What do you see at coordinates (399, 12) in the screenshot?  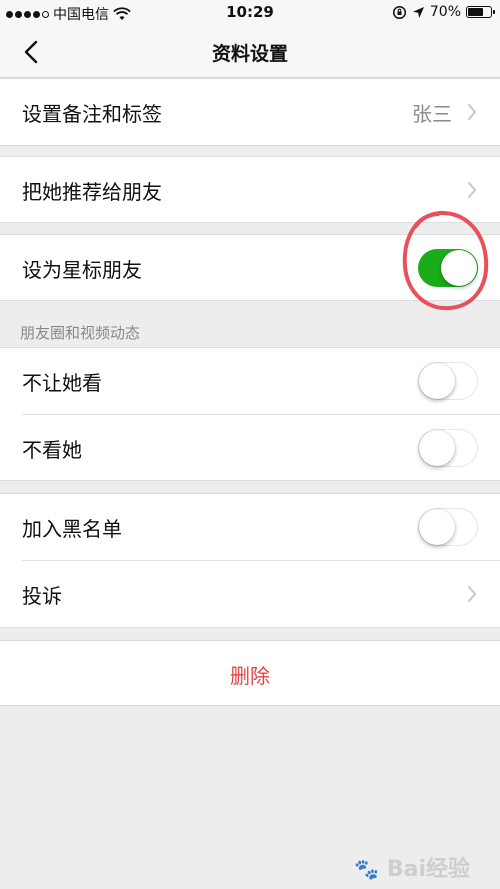 I see `orientation-lock-icon` at bounding box center [399, 12].